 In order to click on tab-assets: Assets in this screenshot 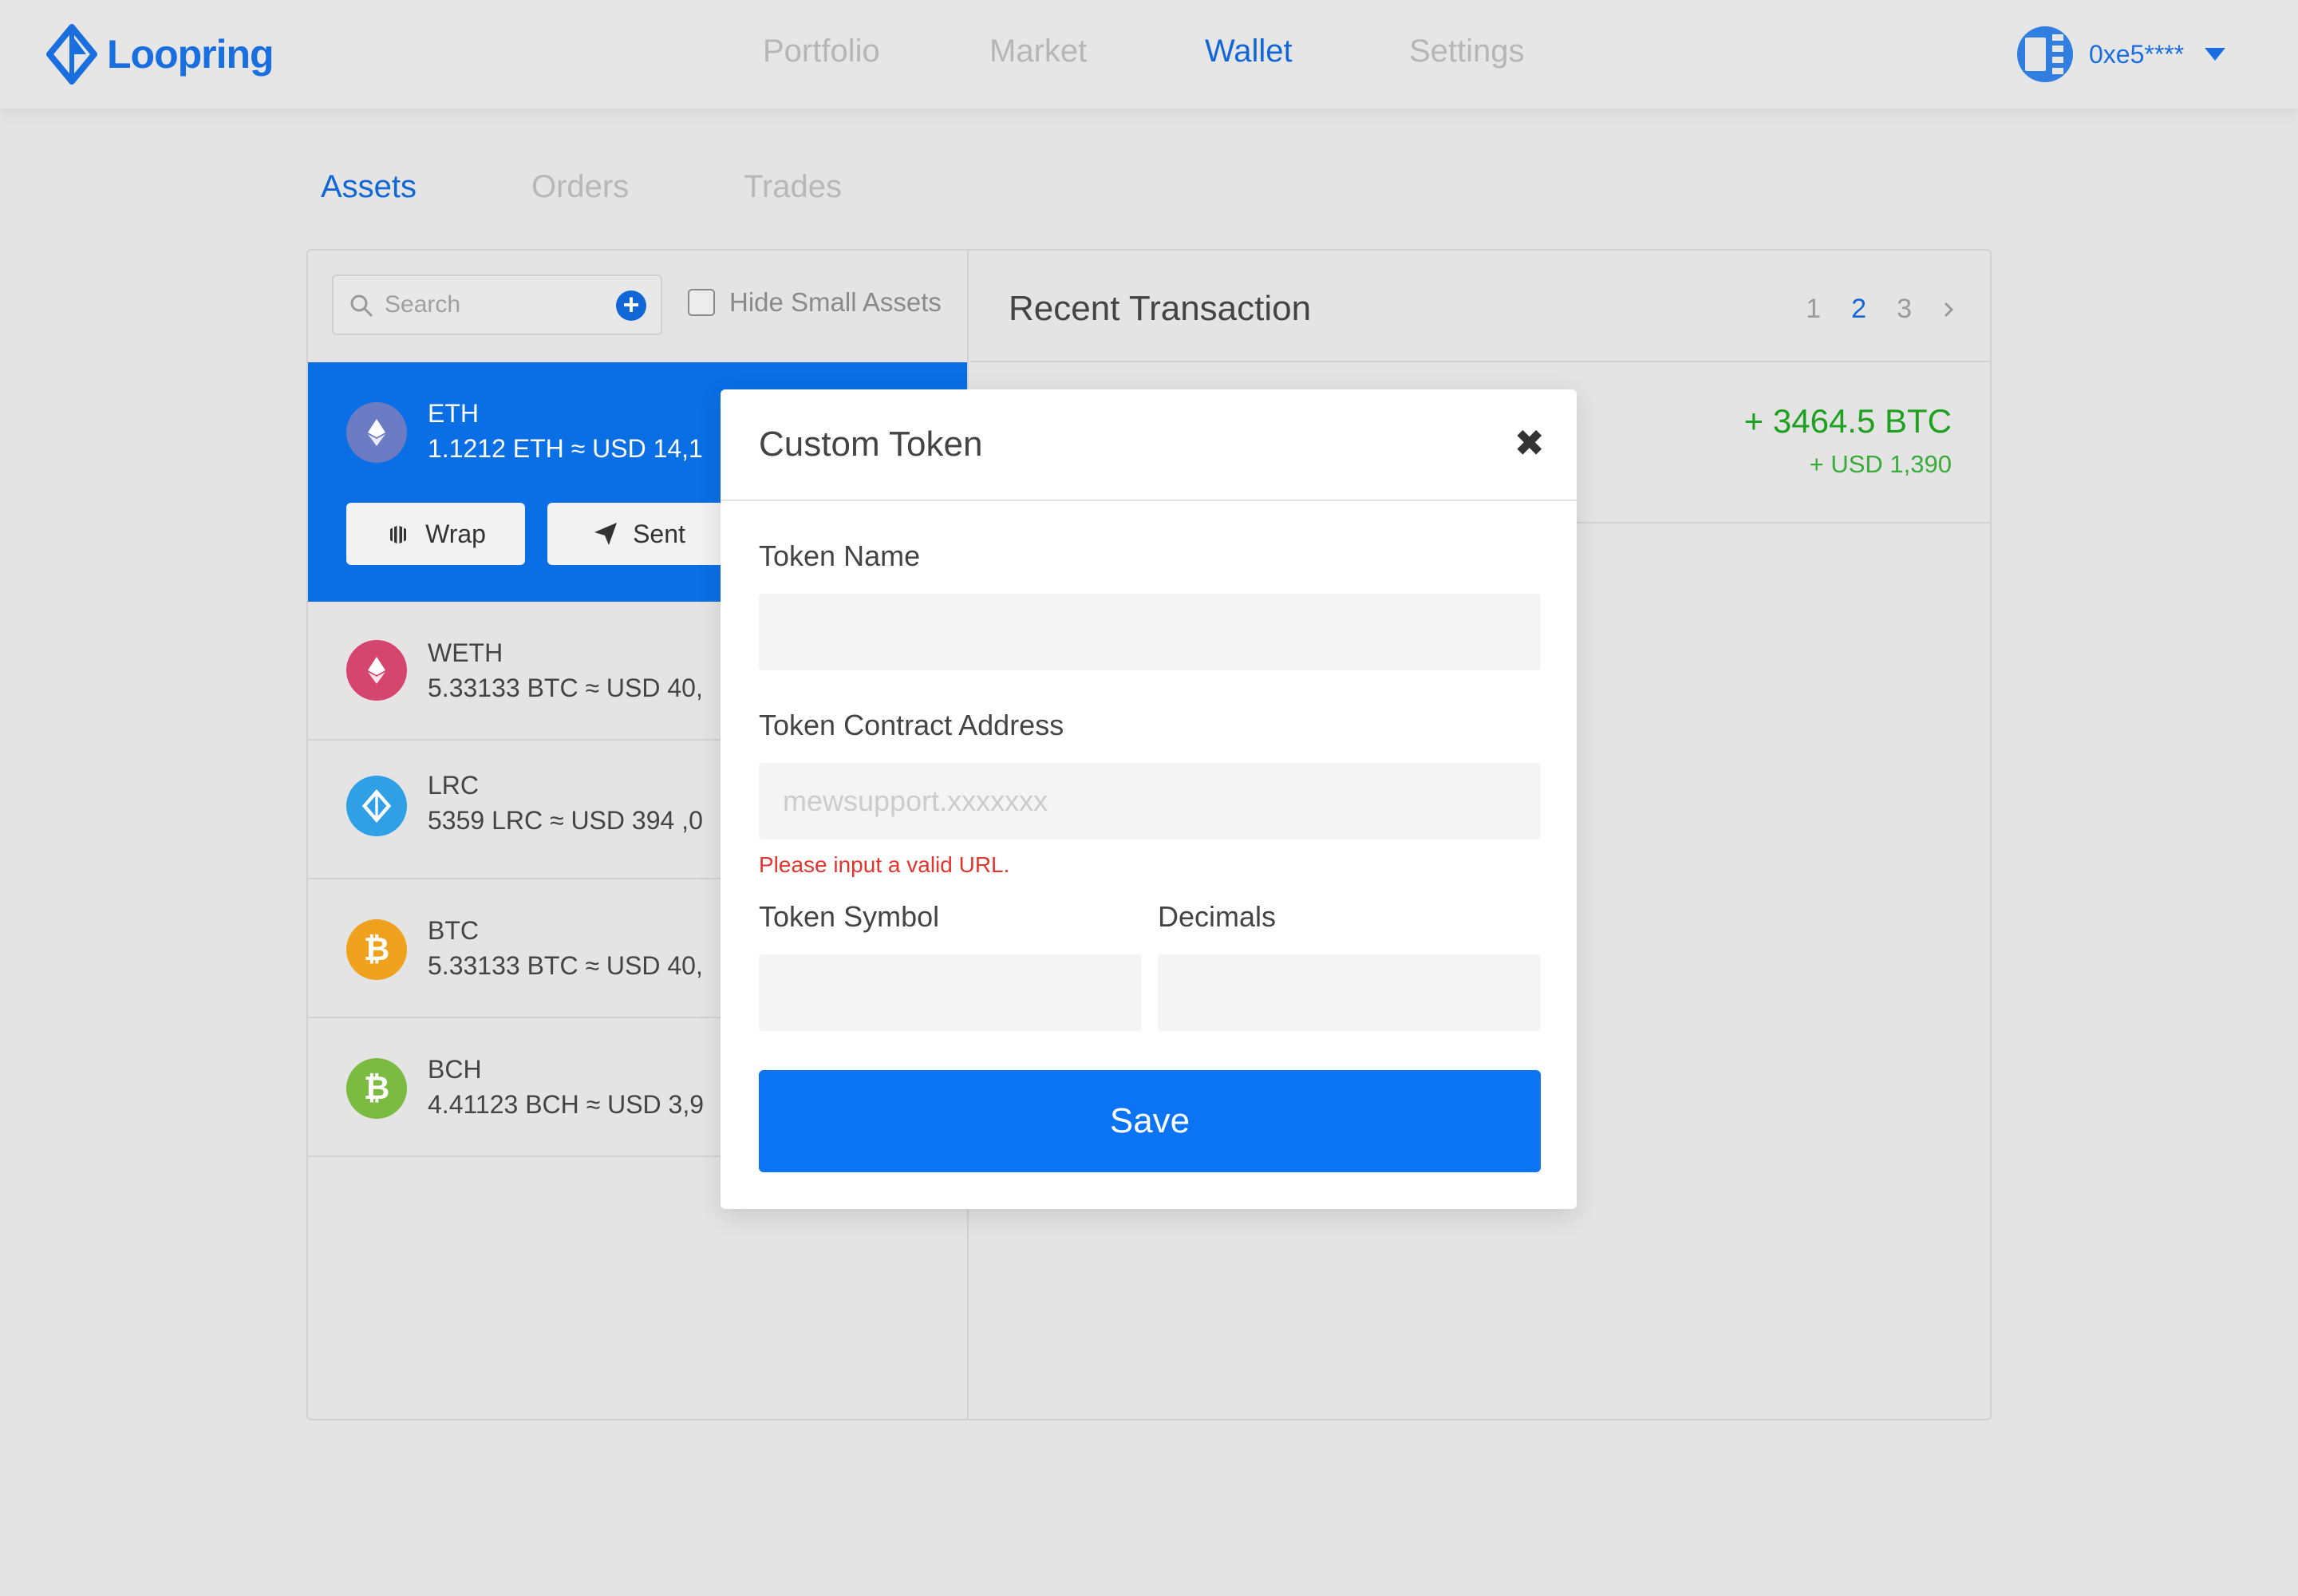, I will do `click(369, 187)`.